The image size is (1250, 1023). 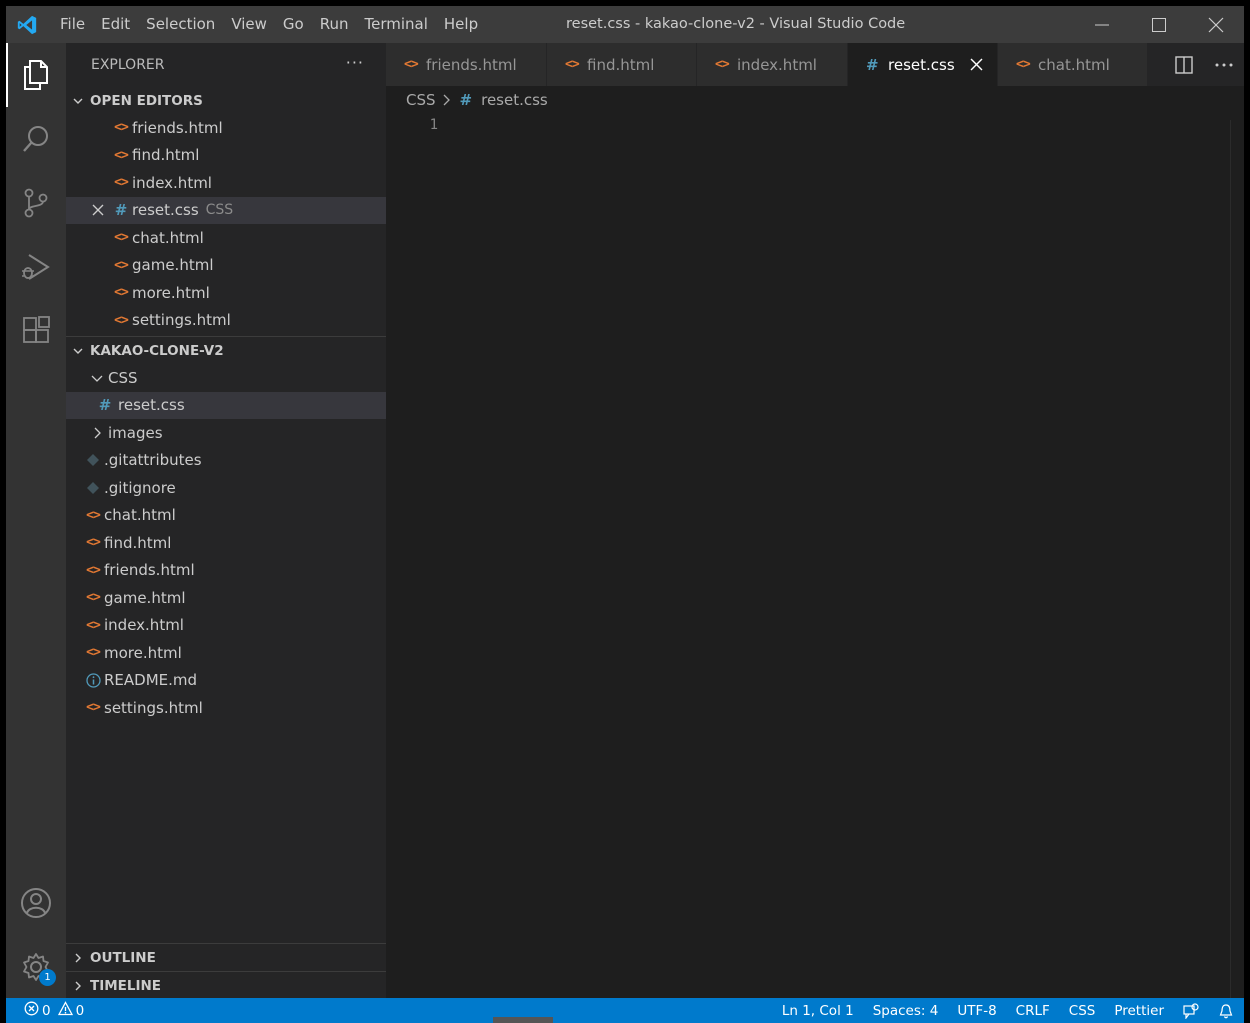 I want to click on more-actions-icon: ···, so click(x=355, y=62).